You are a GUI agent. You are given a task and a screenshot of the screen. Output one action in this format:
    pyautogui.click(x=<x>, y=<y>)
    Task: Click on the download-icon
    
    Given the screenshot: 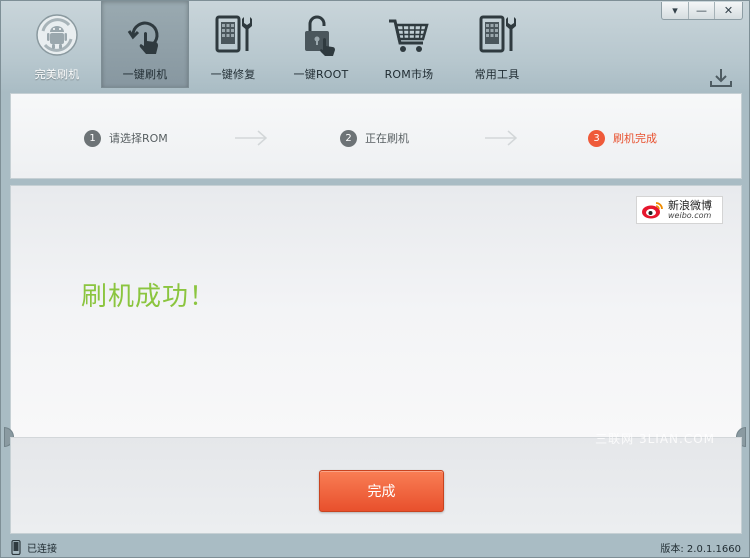 What is the action you would take?
    pyautogui.click(x=721, y=78)
    